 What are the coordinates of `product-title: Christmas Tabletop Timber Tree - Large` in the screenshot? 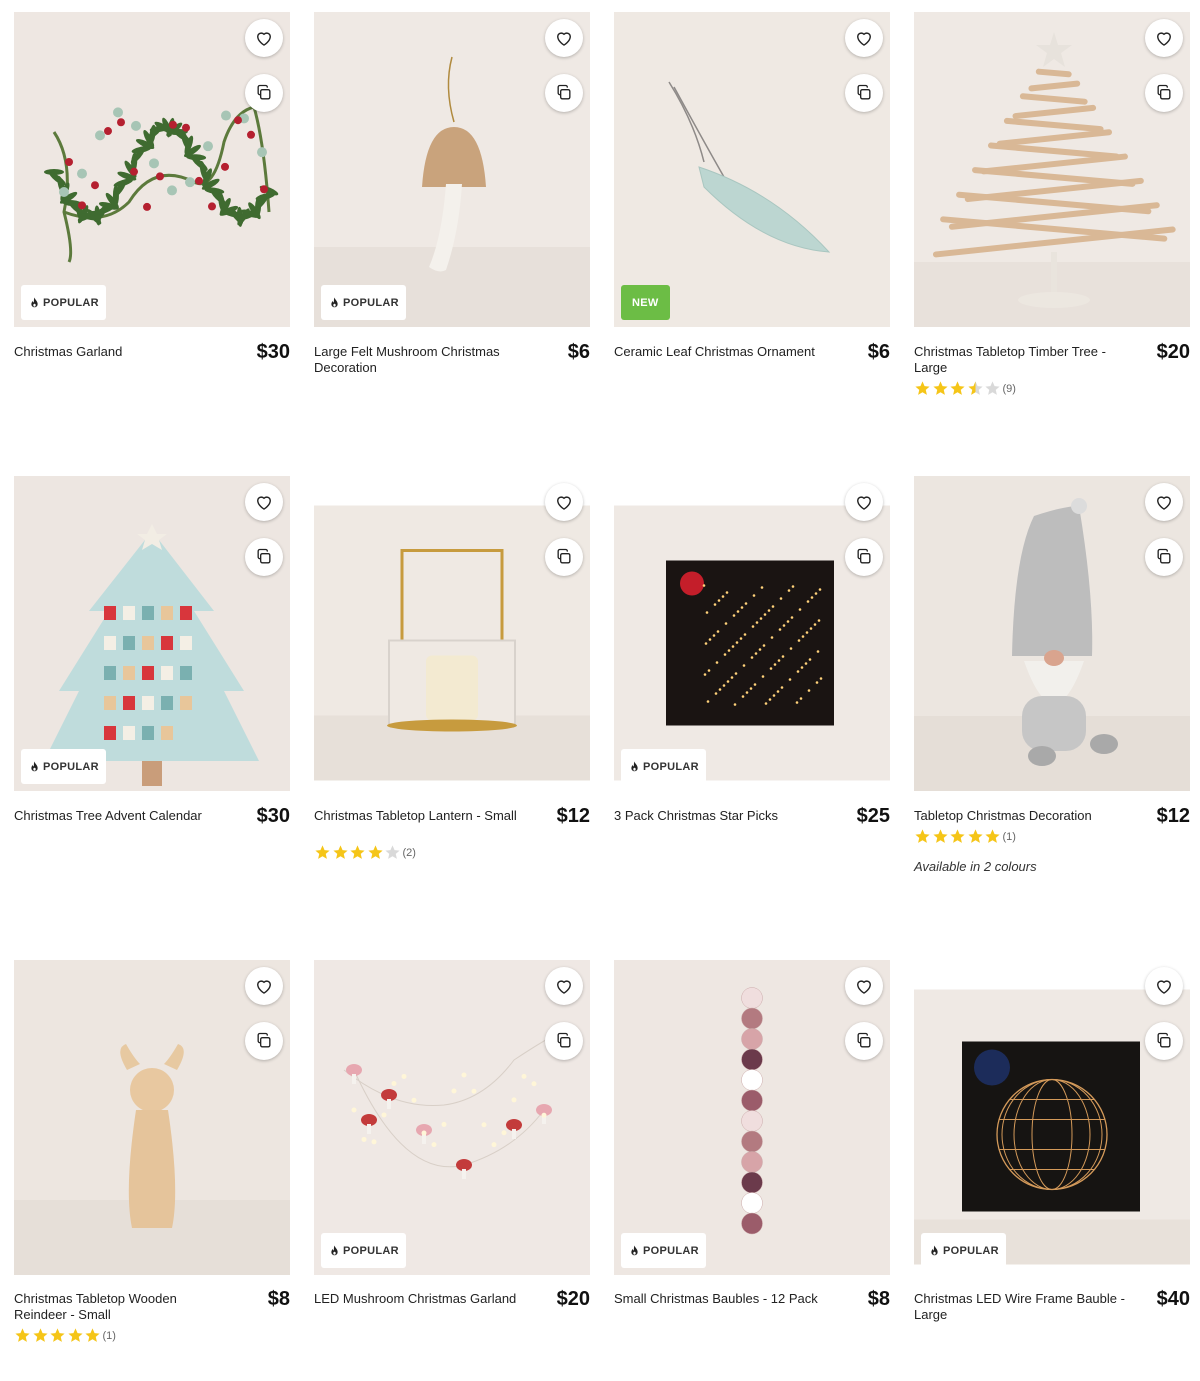 It's located at (1023, 360).